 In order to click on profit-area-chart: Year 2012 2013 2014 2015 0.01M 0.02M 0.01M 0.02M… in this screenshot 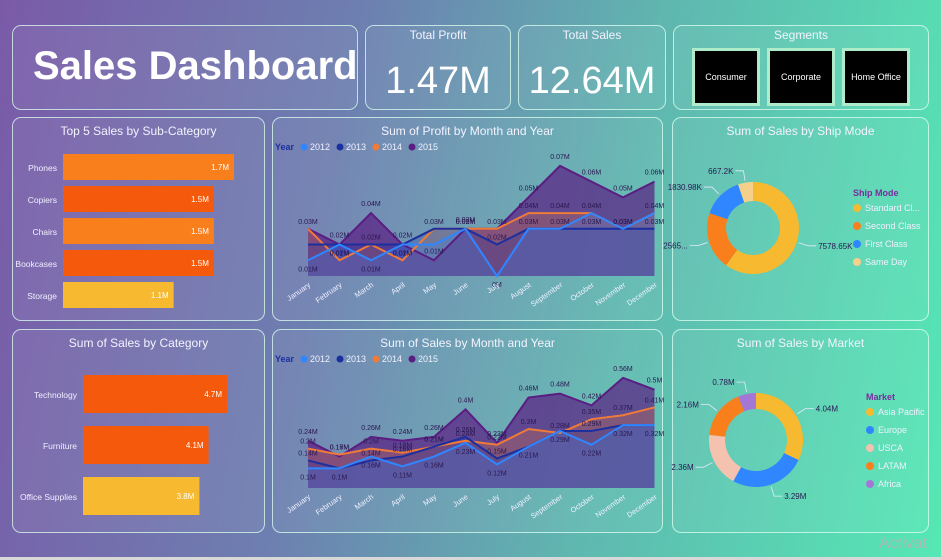, I will do `click(470, 225)`.